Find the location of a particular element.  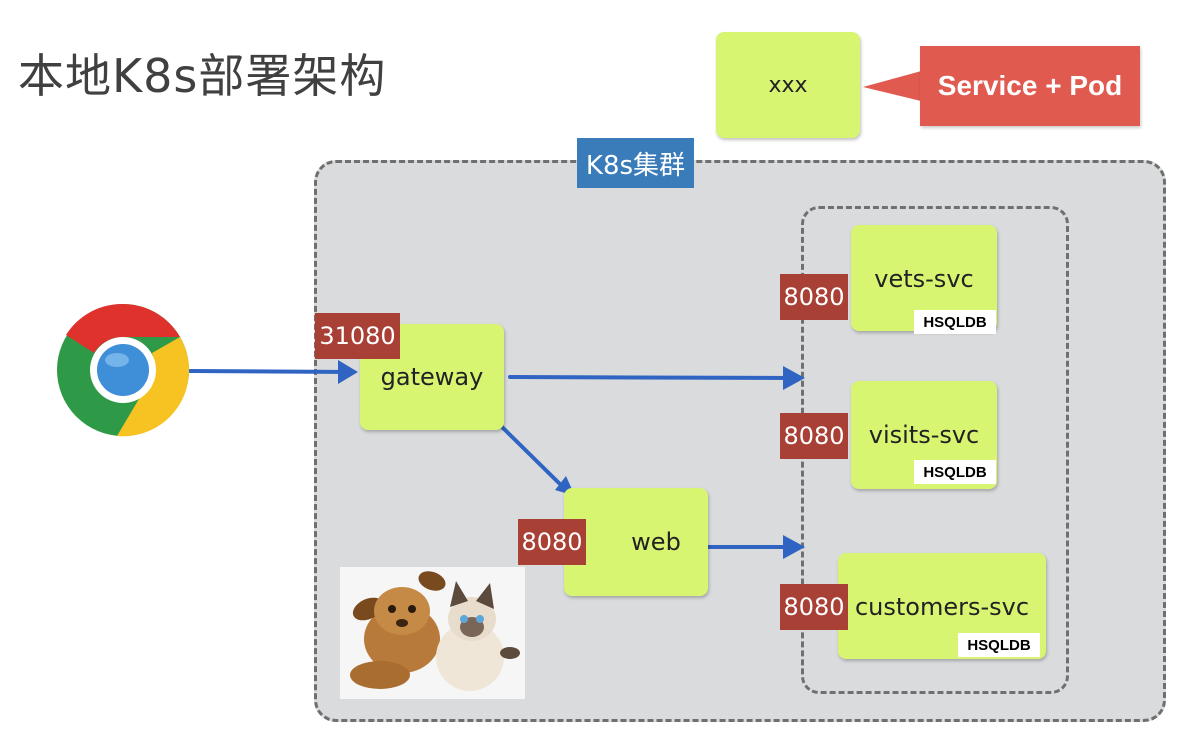

customers-db-badge: HSQLDB is located at coordinates (999, 645).